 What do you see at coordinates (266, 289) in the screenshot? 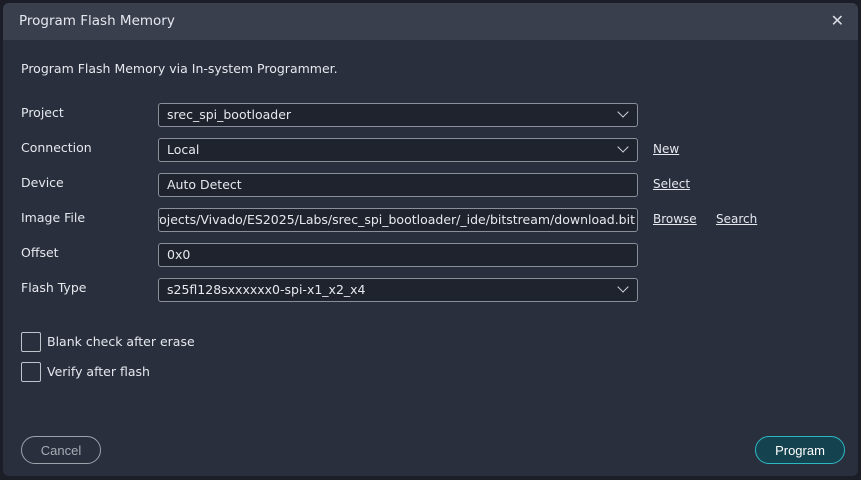
I see `flash-type-value: s25fl128sxxxxxx0-spi-x1_x2_x4` at bounding box center [266, 289].